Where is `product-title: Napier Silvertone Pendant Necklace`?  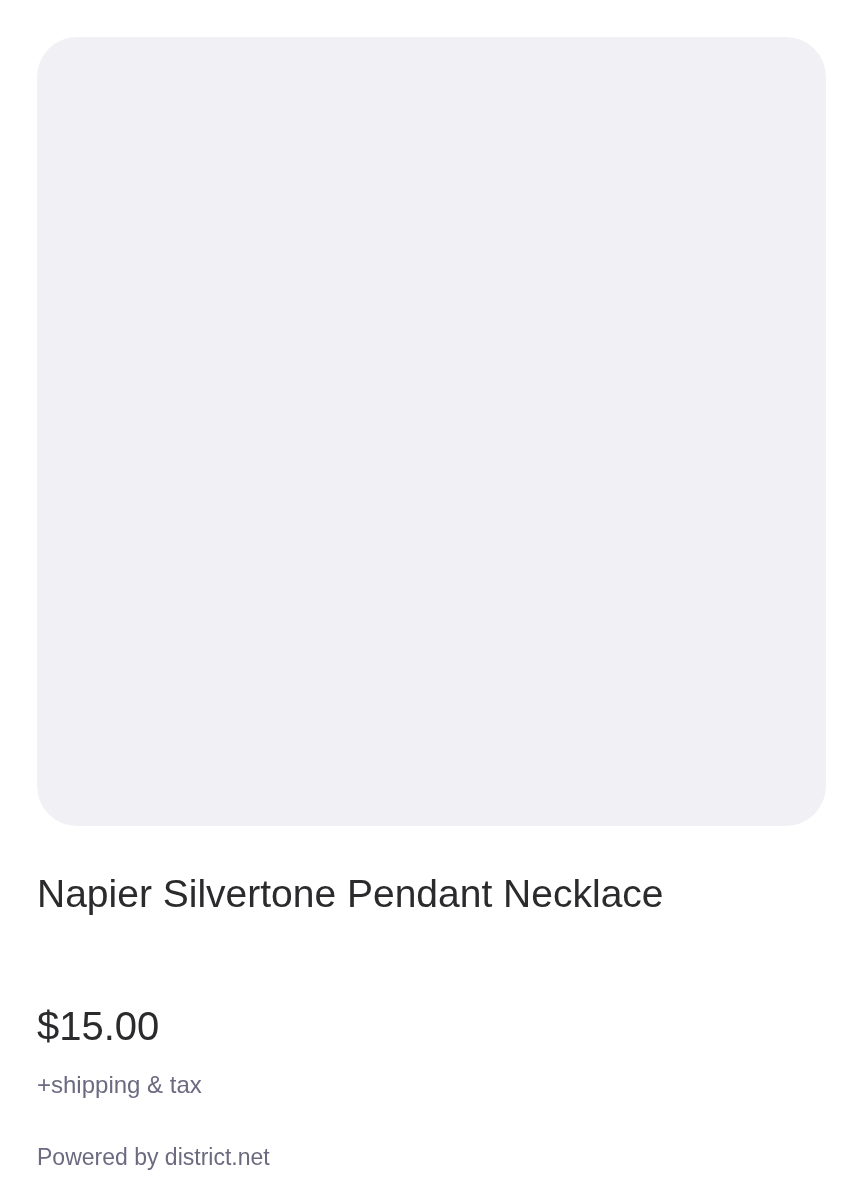 product-title: Napier Silvertone Pendant Necklace is located at coordinates (351, 894).